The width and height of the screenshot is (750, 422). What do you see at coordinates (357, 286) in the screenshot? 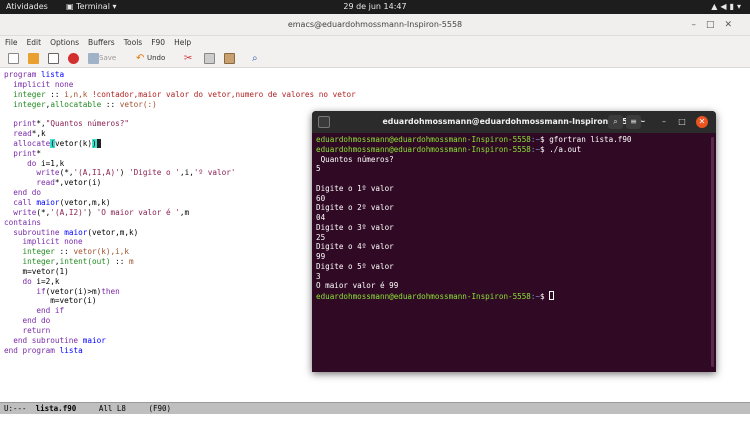
I see `terminal-line: O maior valor é 99` at bounding box center [357, 286].